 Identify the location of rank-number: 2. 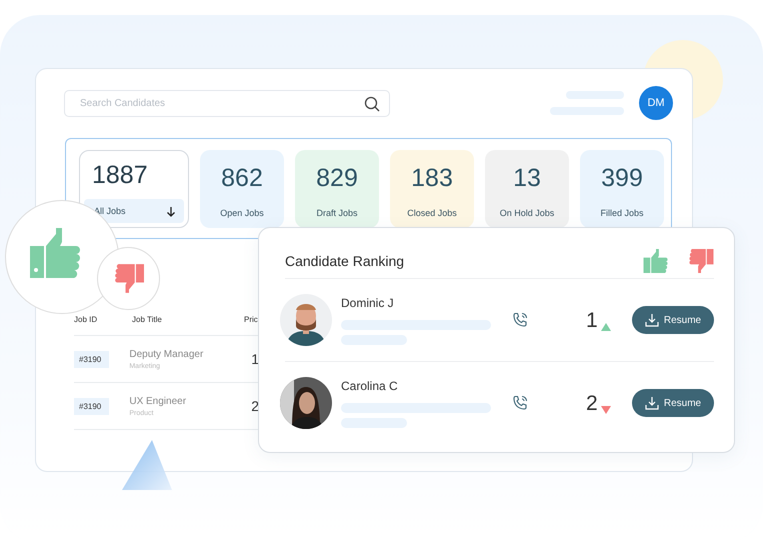
(592, 403).